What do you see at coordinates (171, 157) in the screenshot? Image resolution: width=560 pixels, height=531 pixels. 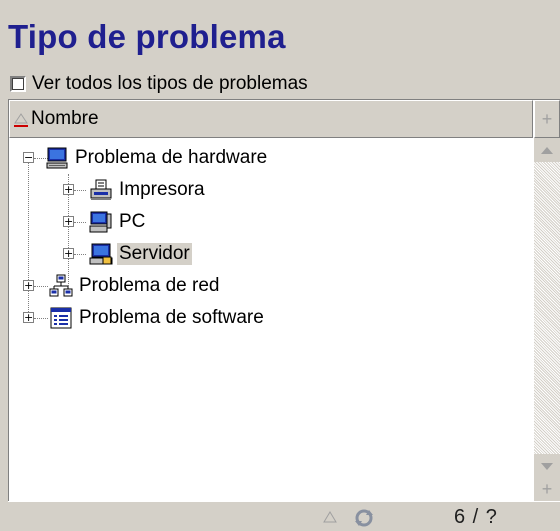 I see `tree-node-label: Problema de hardware` at bounding box center [171, 157].